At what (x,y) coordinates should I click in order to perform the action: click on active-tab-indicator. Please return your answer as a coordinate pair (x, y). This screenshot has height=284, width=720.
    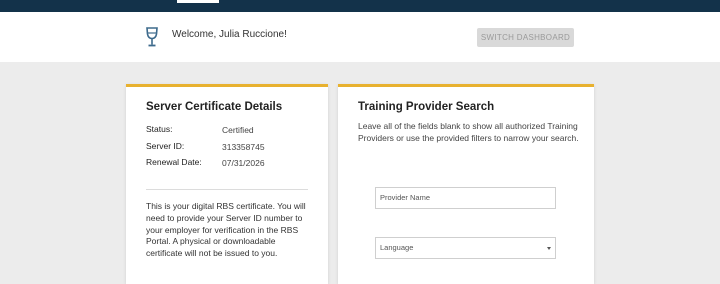
    Looking at the image, I should click on (198, 1).